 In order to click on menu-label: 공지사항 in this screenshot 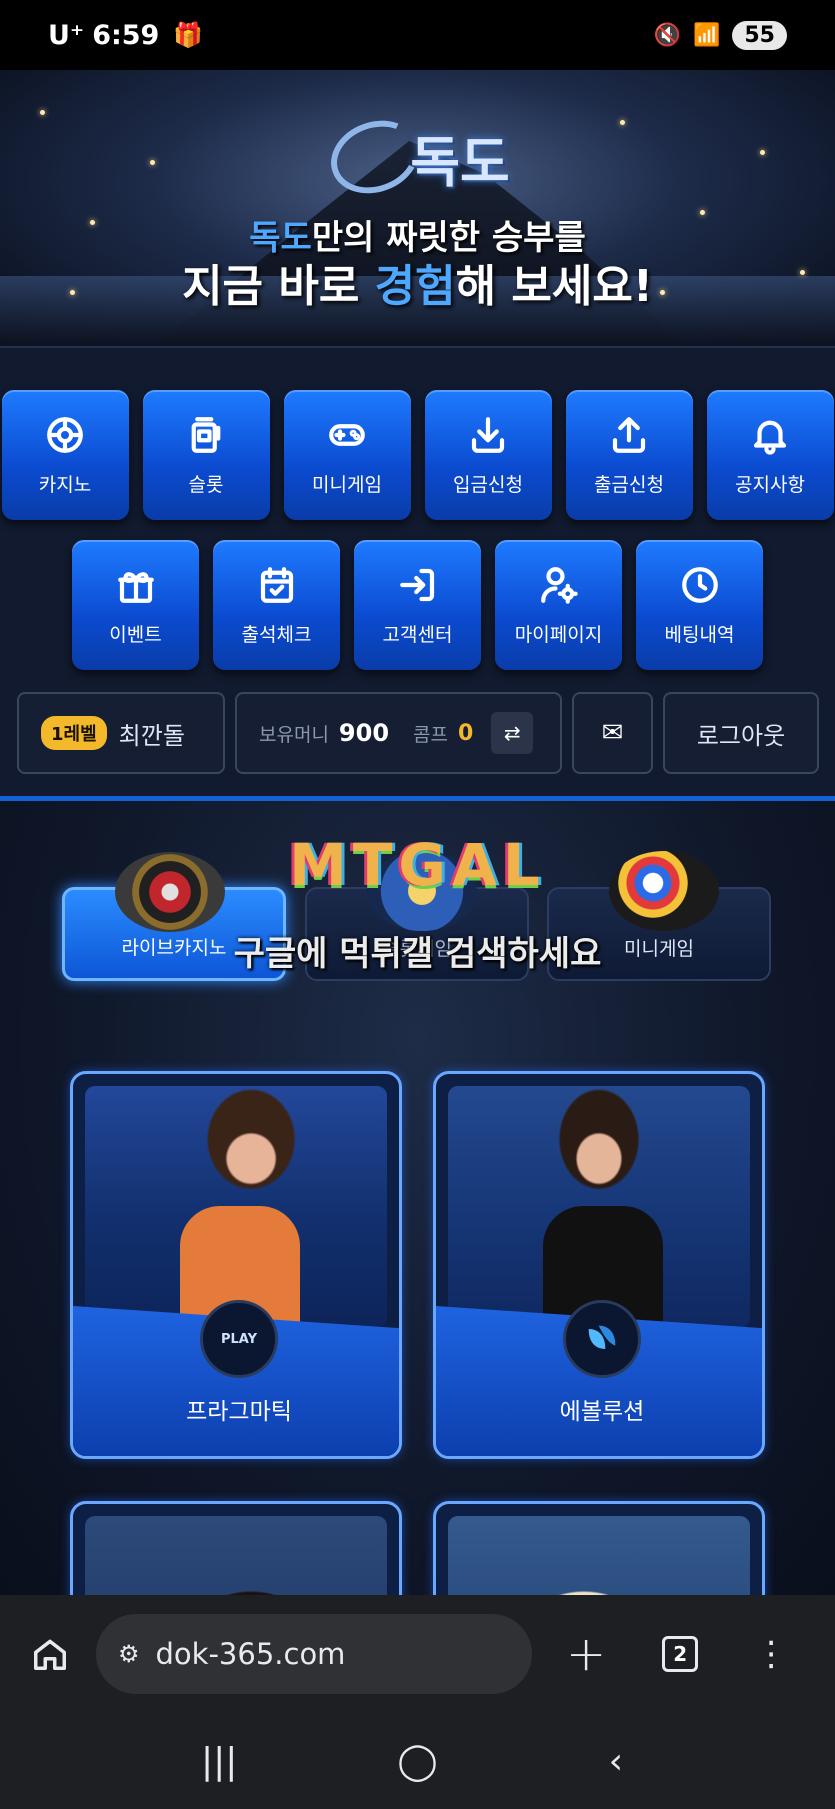, I will do `click(770, 484)`.